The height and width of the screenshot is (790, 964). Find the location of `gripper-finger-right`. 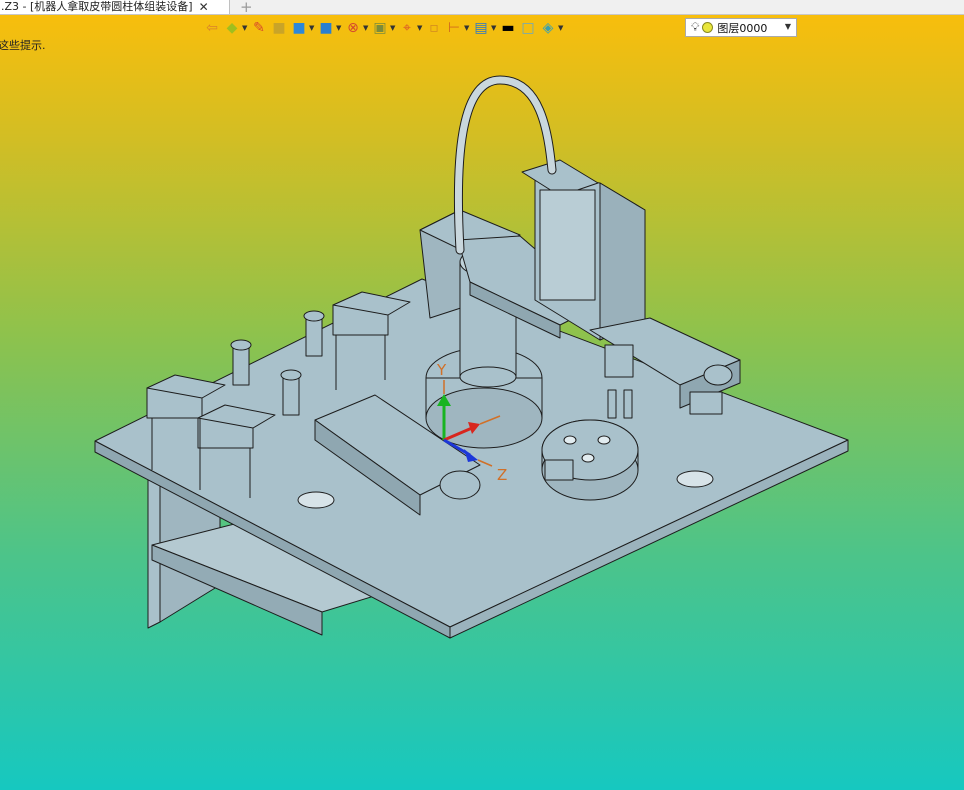

gripper-finger-right is located at coordinates (628, 404).